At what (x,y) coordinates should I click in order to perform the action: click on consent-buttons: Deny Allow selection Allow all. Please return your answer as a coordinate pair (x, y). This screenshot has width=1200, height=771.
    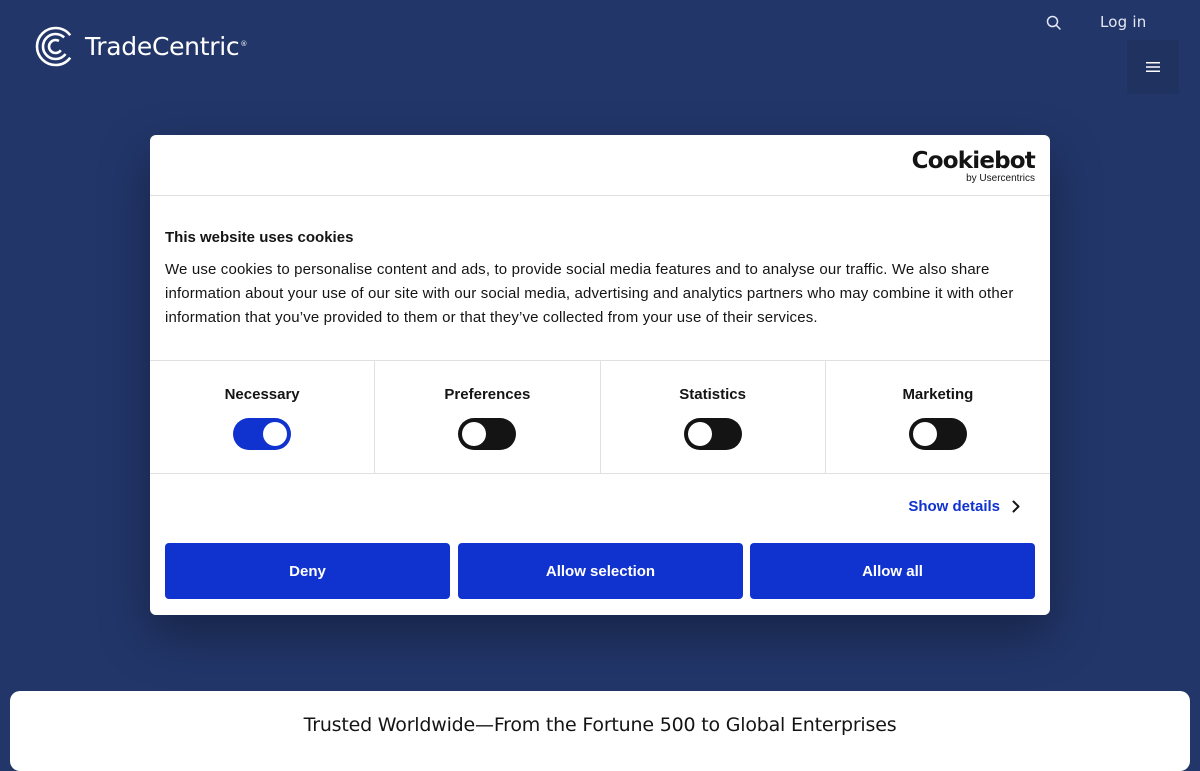
    Looking at the image, I should click on (600, 571).